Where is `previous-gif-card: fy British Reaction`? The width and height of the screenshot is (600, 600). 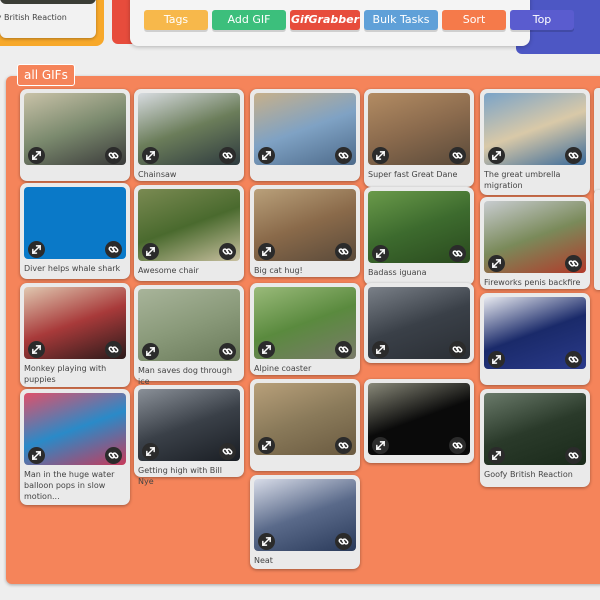 previous-gif-card: fy British Reaction is located at coordinates (52, 23).